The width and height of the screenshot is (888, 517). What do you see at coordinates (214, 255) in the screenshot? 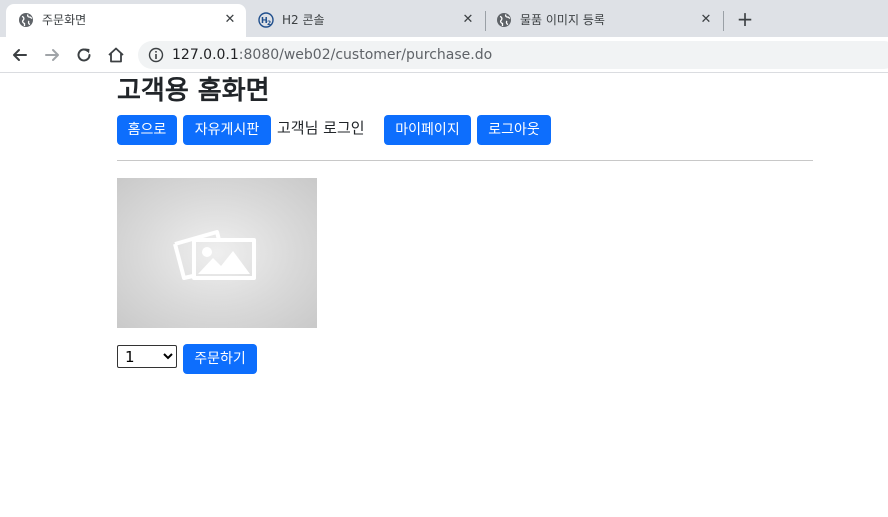
I see `image-placeholder-icon` at bounding box center [214, 255].